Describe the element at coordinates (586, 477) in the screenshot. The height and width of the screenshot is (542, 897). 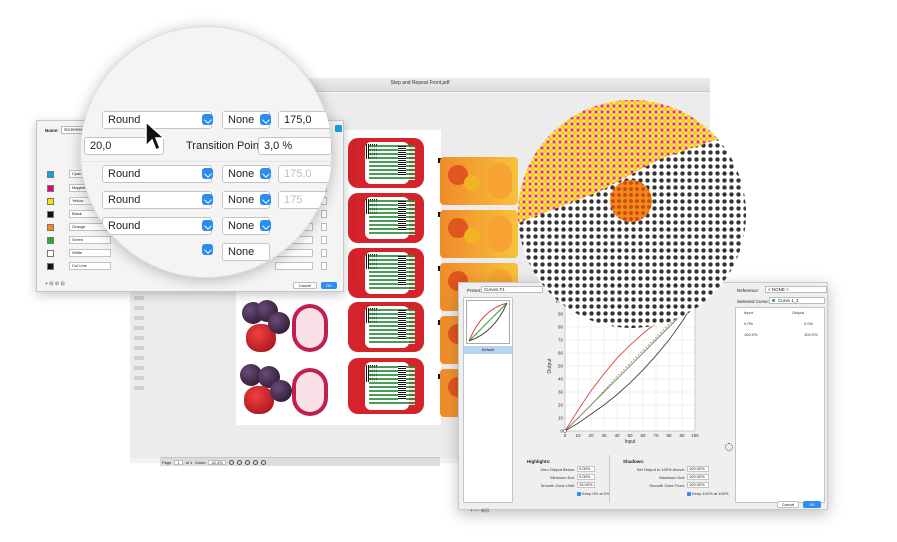
I see `minimum-dot-field: 0.00%` at that location.